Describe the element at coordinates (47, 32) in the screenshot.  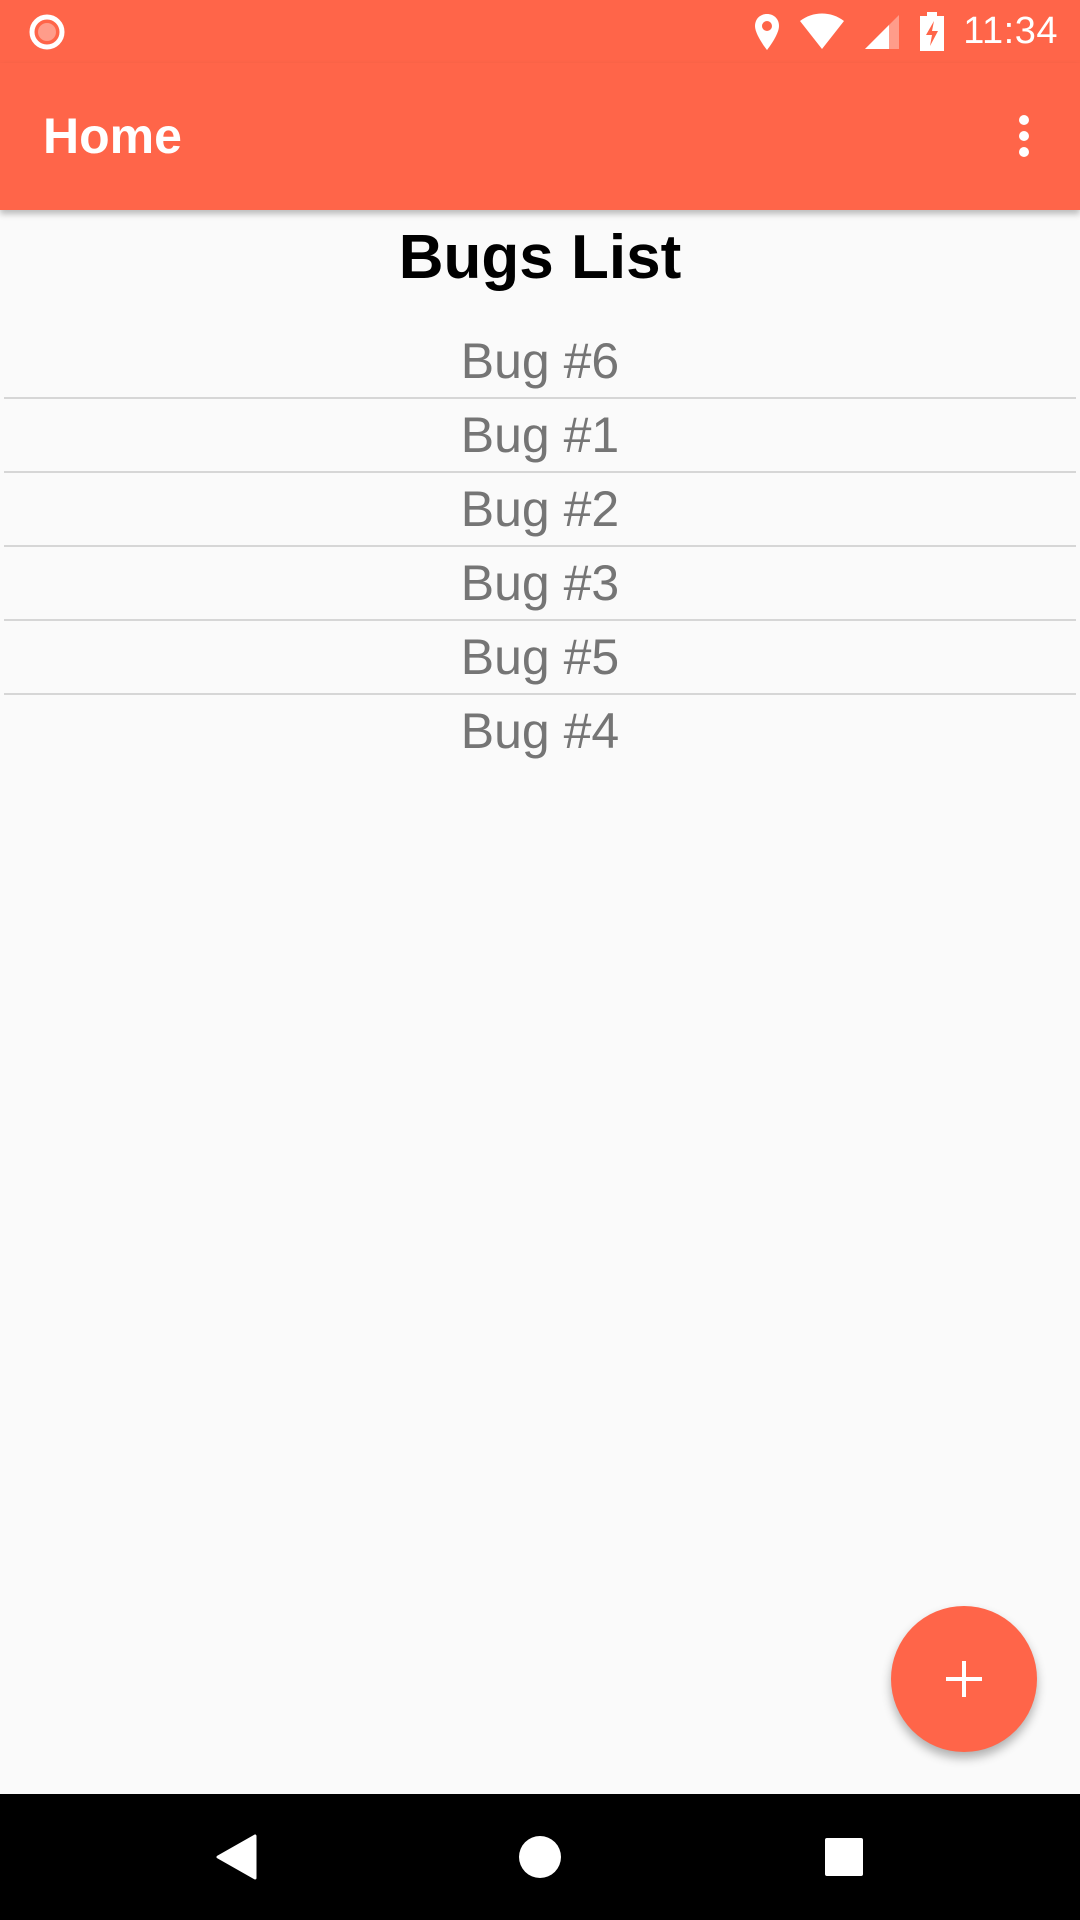
I see `record-indicator-icon` at that location.